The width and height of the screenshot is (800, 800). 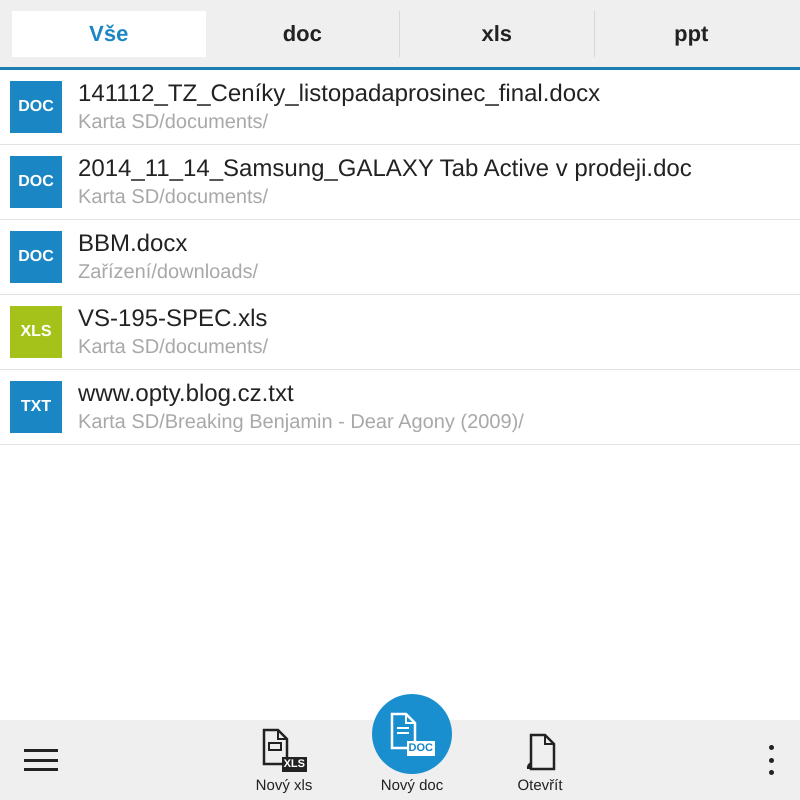 I want to click on file-row: DOC BBM.docx Zařízení/downloads/, so click(x=400, y=257).